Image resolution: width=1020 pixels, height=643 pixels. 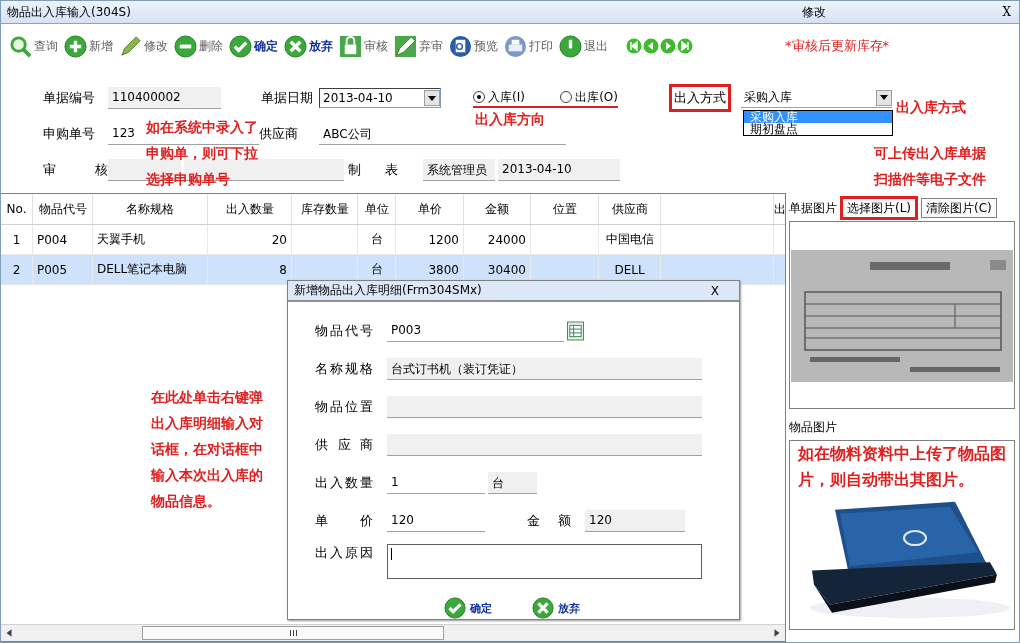 I want to click on scroll-right-icon, so click(x=777, y=633).